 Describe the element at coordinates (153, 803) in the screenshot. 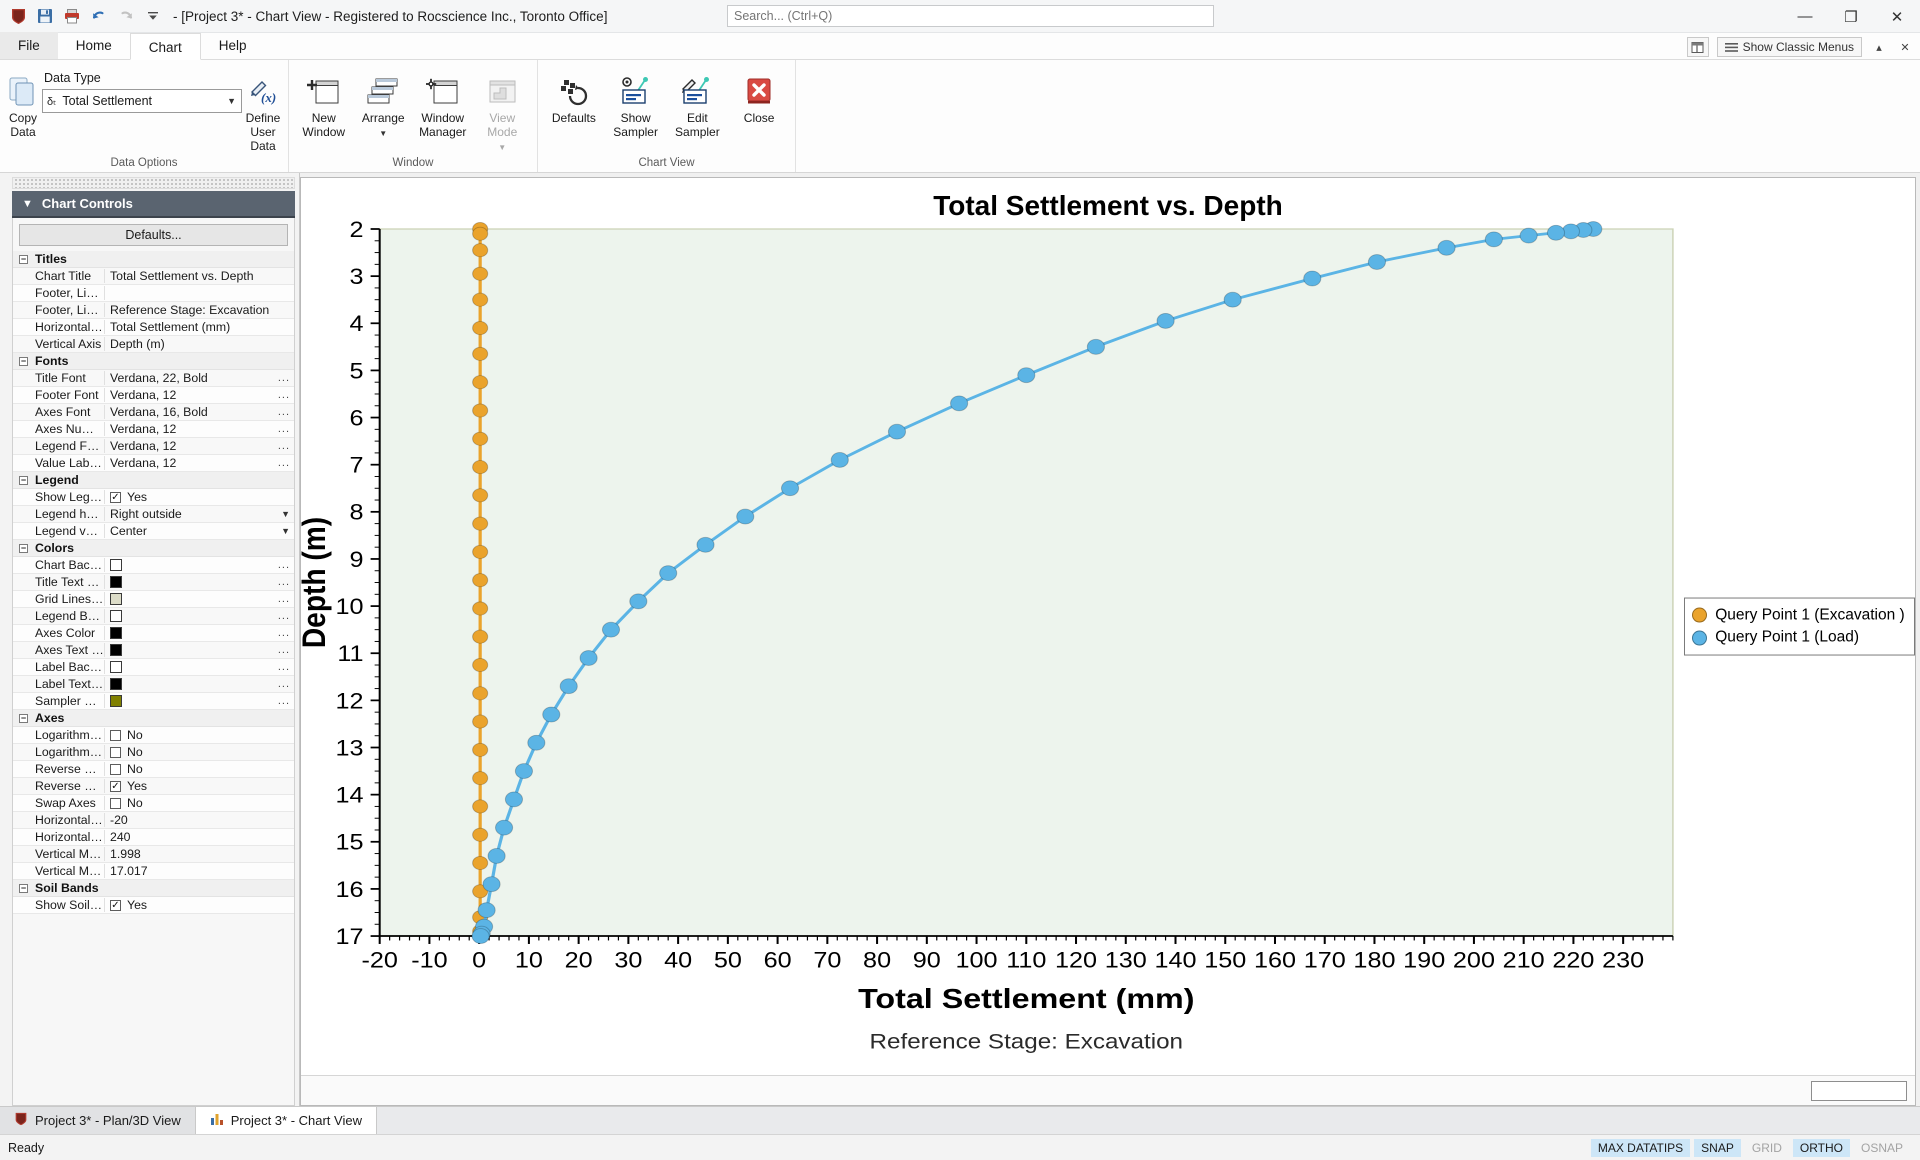

I see `property-row: Swap Axes No` at that location.